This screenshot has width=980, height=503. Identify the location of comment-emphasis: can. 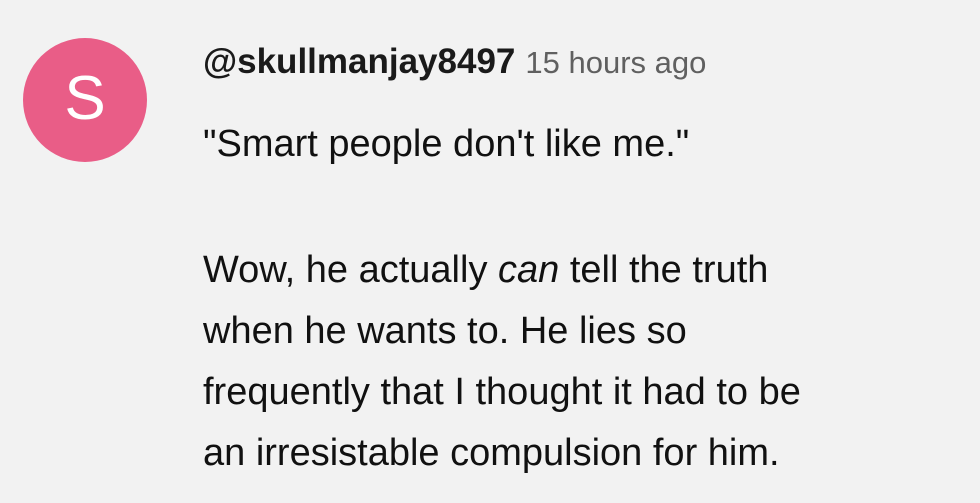
(529, 270).